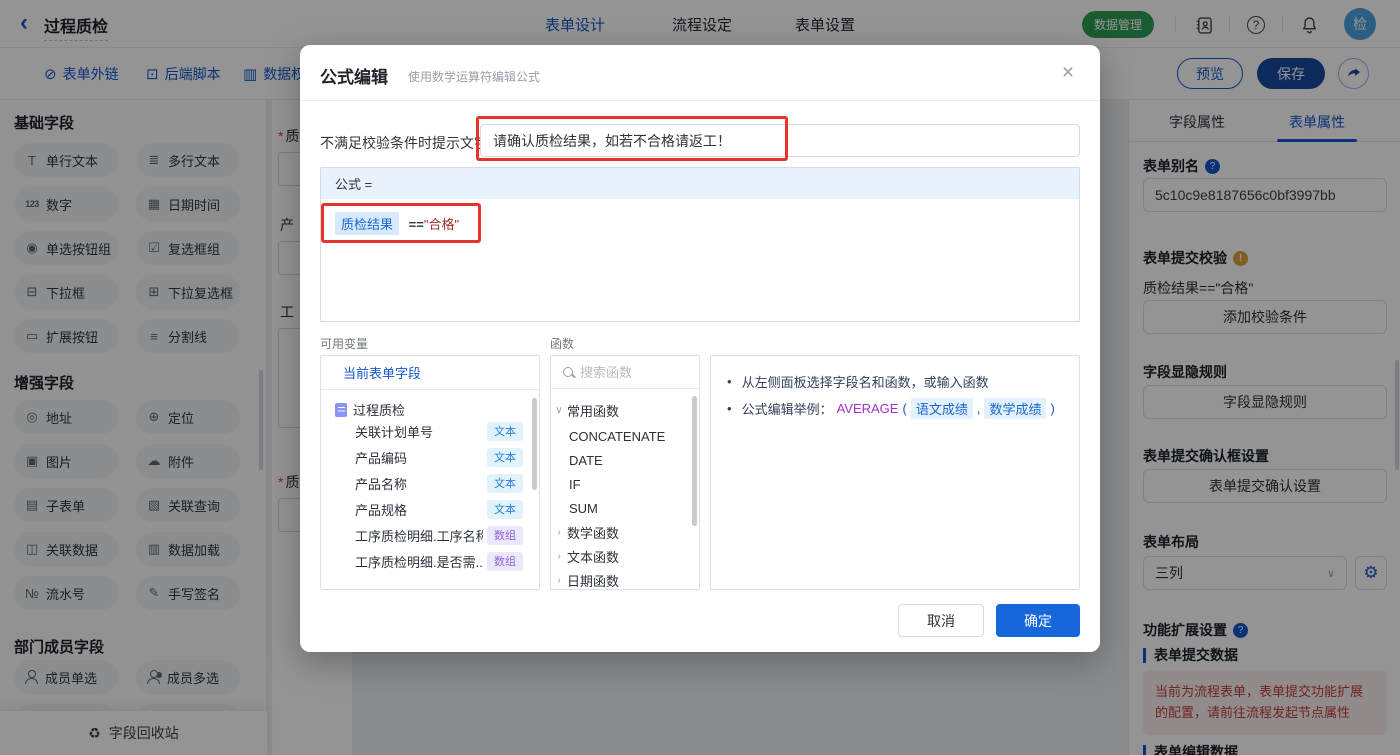  Describe the element at coordinates (474, 77) in the screenshot. I see `modal-subtitle: 使用数学运算符编辑公式` at that location.